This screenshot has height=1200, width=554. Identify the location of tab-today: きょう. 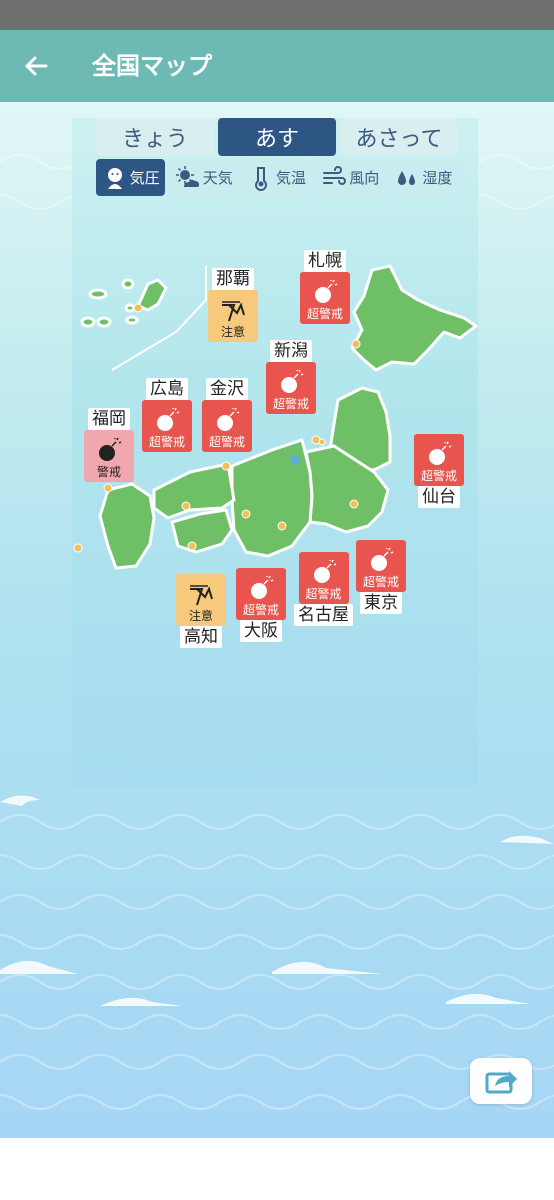
(155, 137).